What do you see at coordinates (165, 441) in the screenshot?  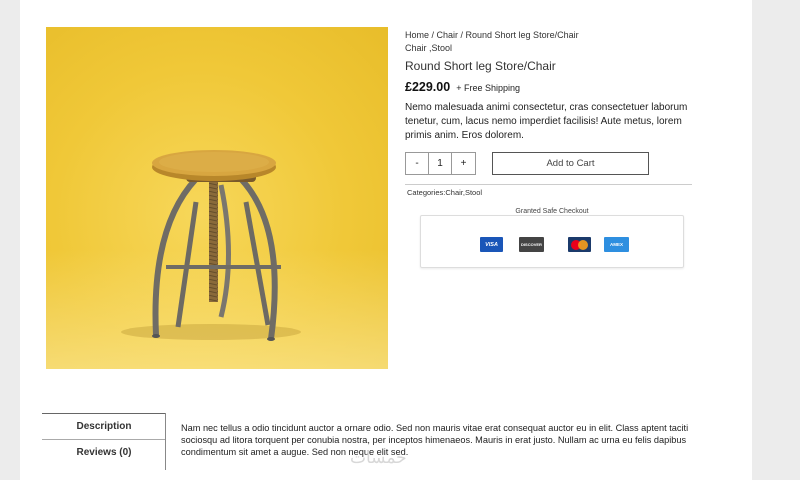 I see `tab-separator` at bounding box center [165, 441].